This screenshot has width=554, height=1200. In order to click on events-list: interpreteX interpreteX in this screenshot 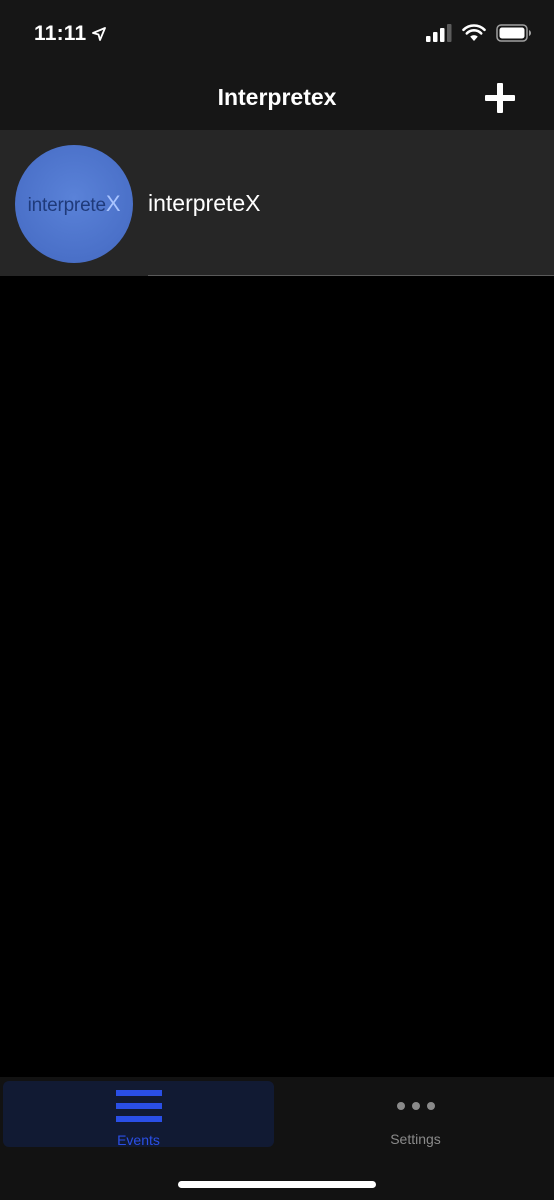, I will do `click(277, 203)`.